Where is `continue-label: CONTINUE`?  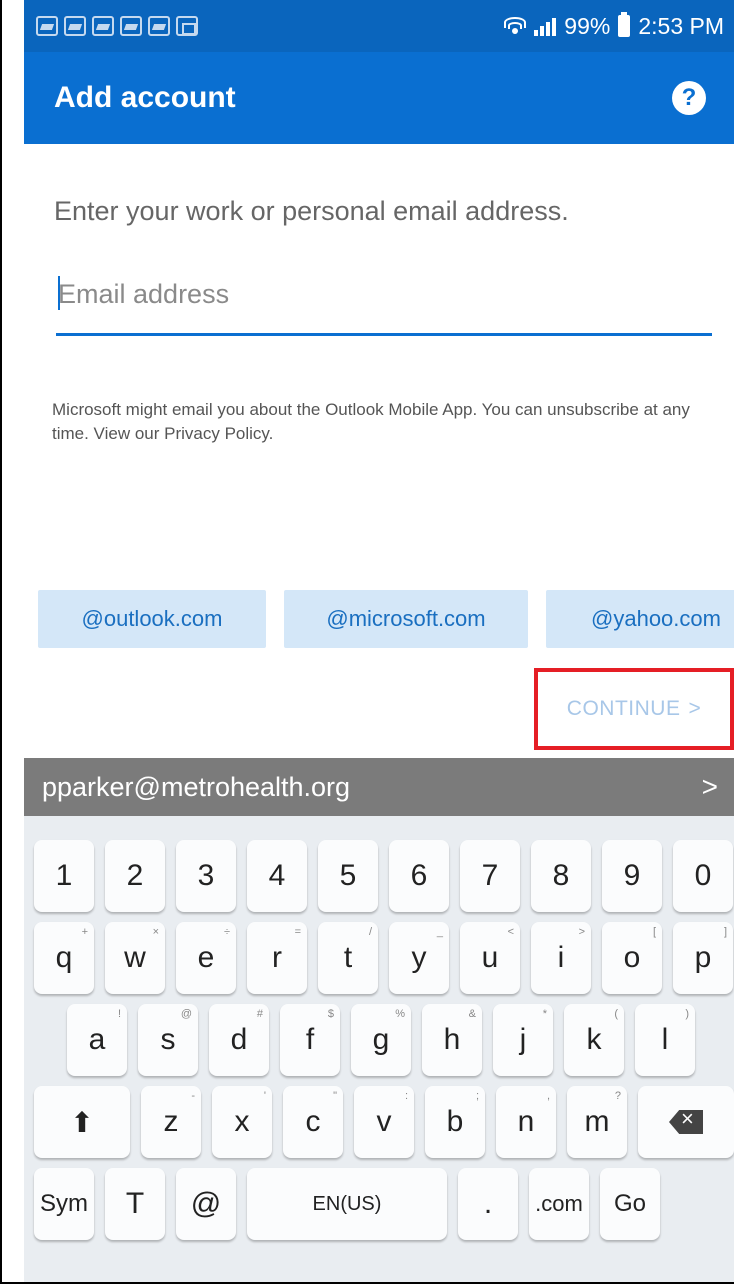
continue-label: CONTINUE is located at coordinates (623, 708).